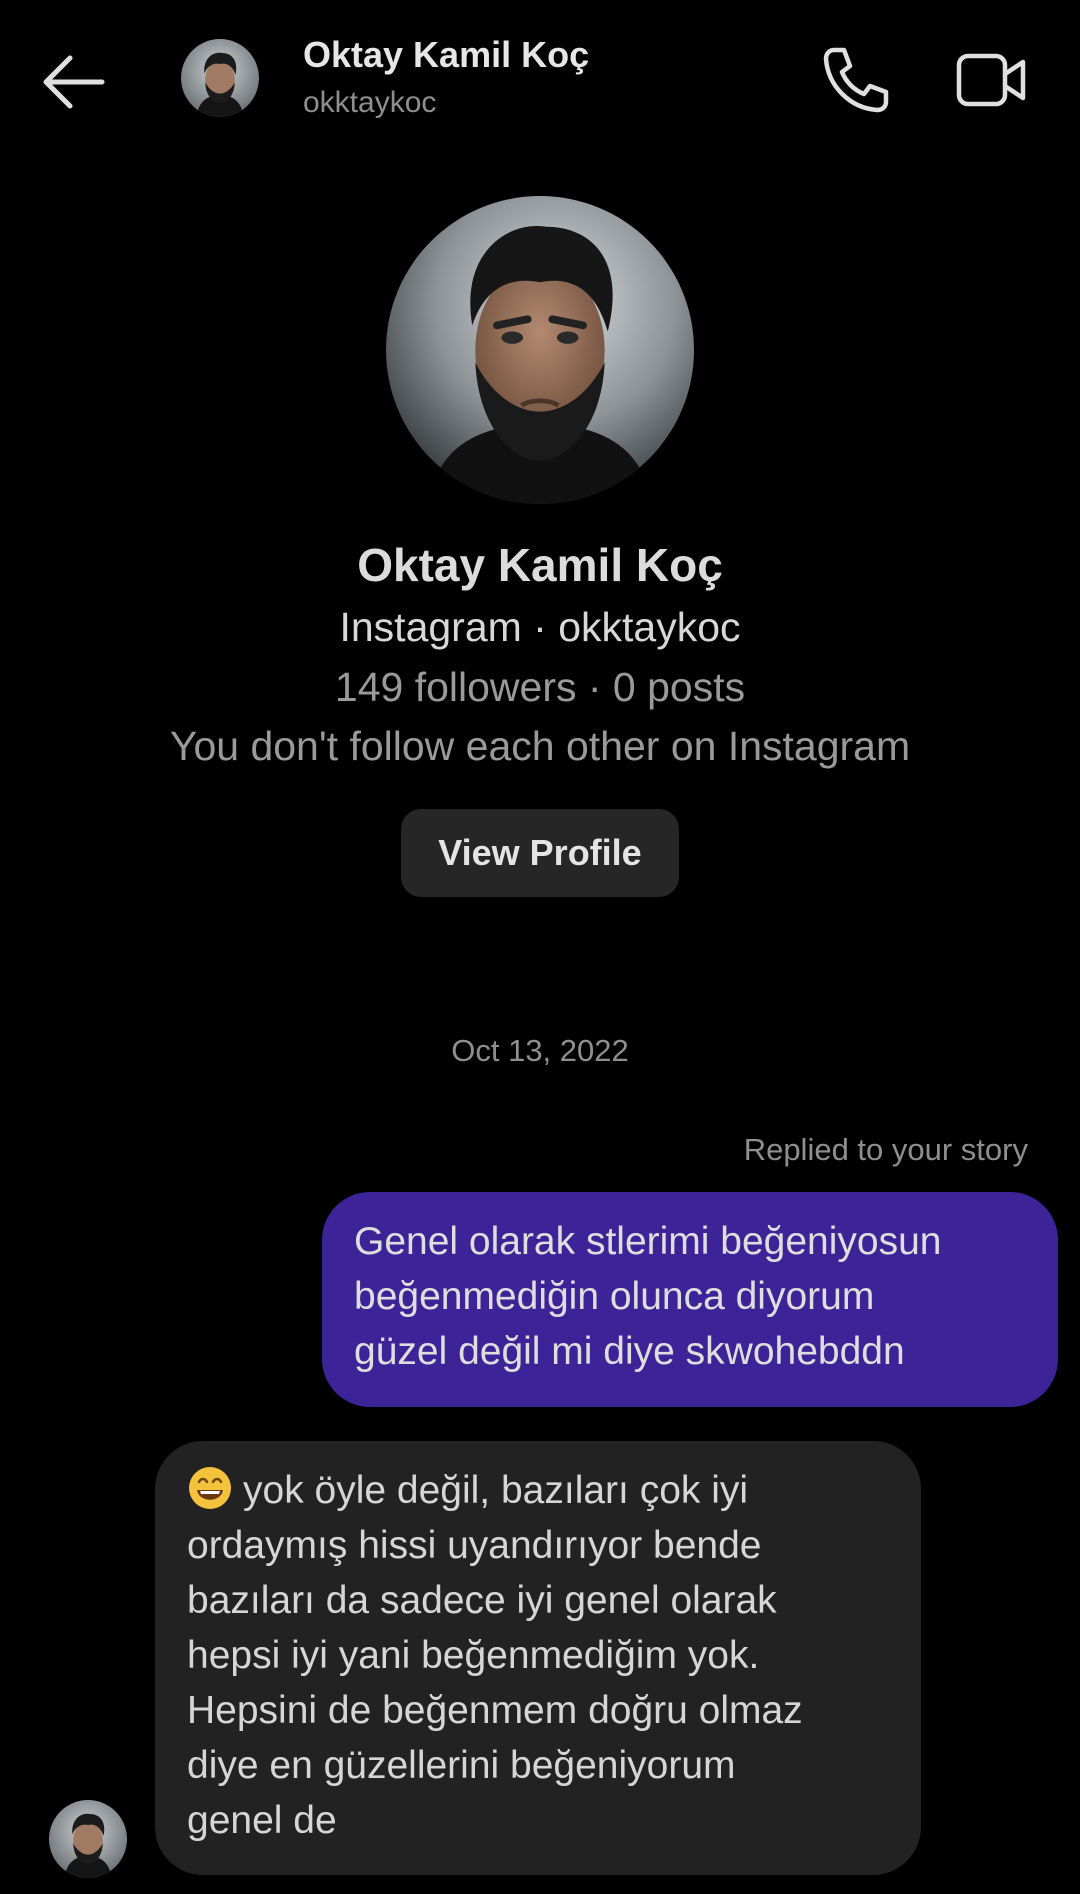  What do you see at coordinates (540, 853) in the screenshot?
I see `view-profile-button: View Profile` at bounding box center [540, 853].